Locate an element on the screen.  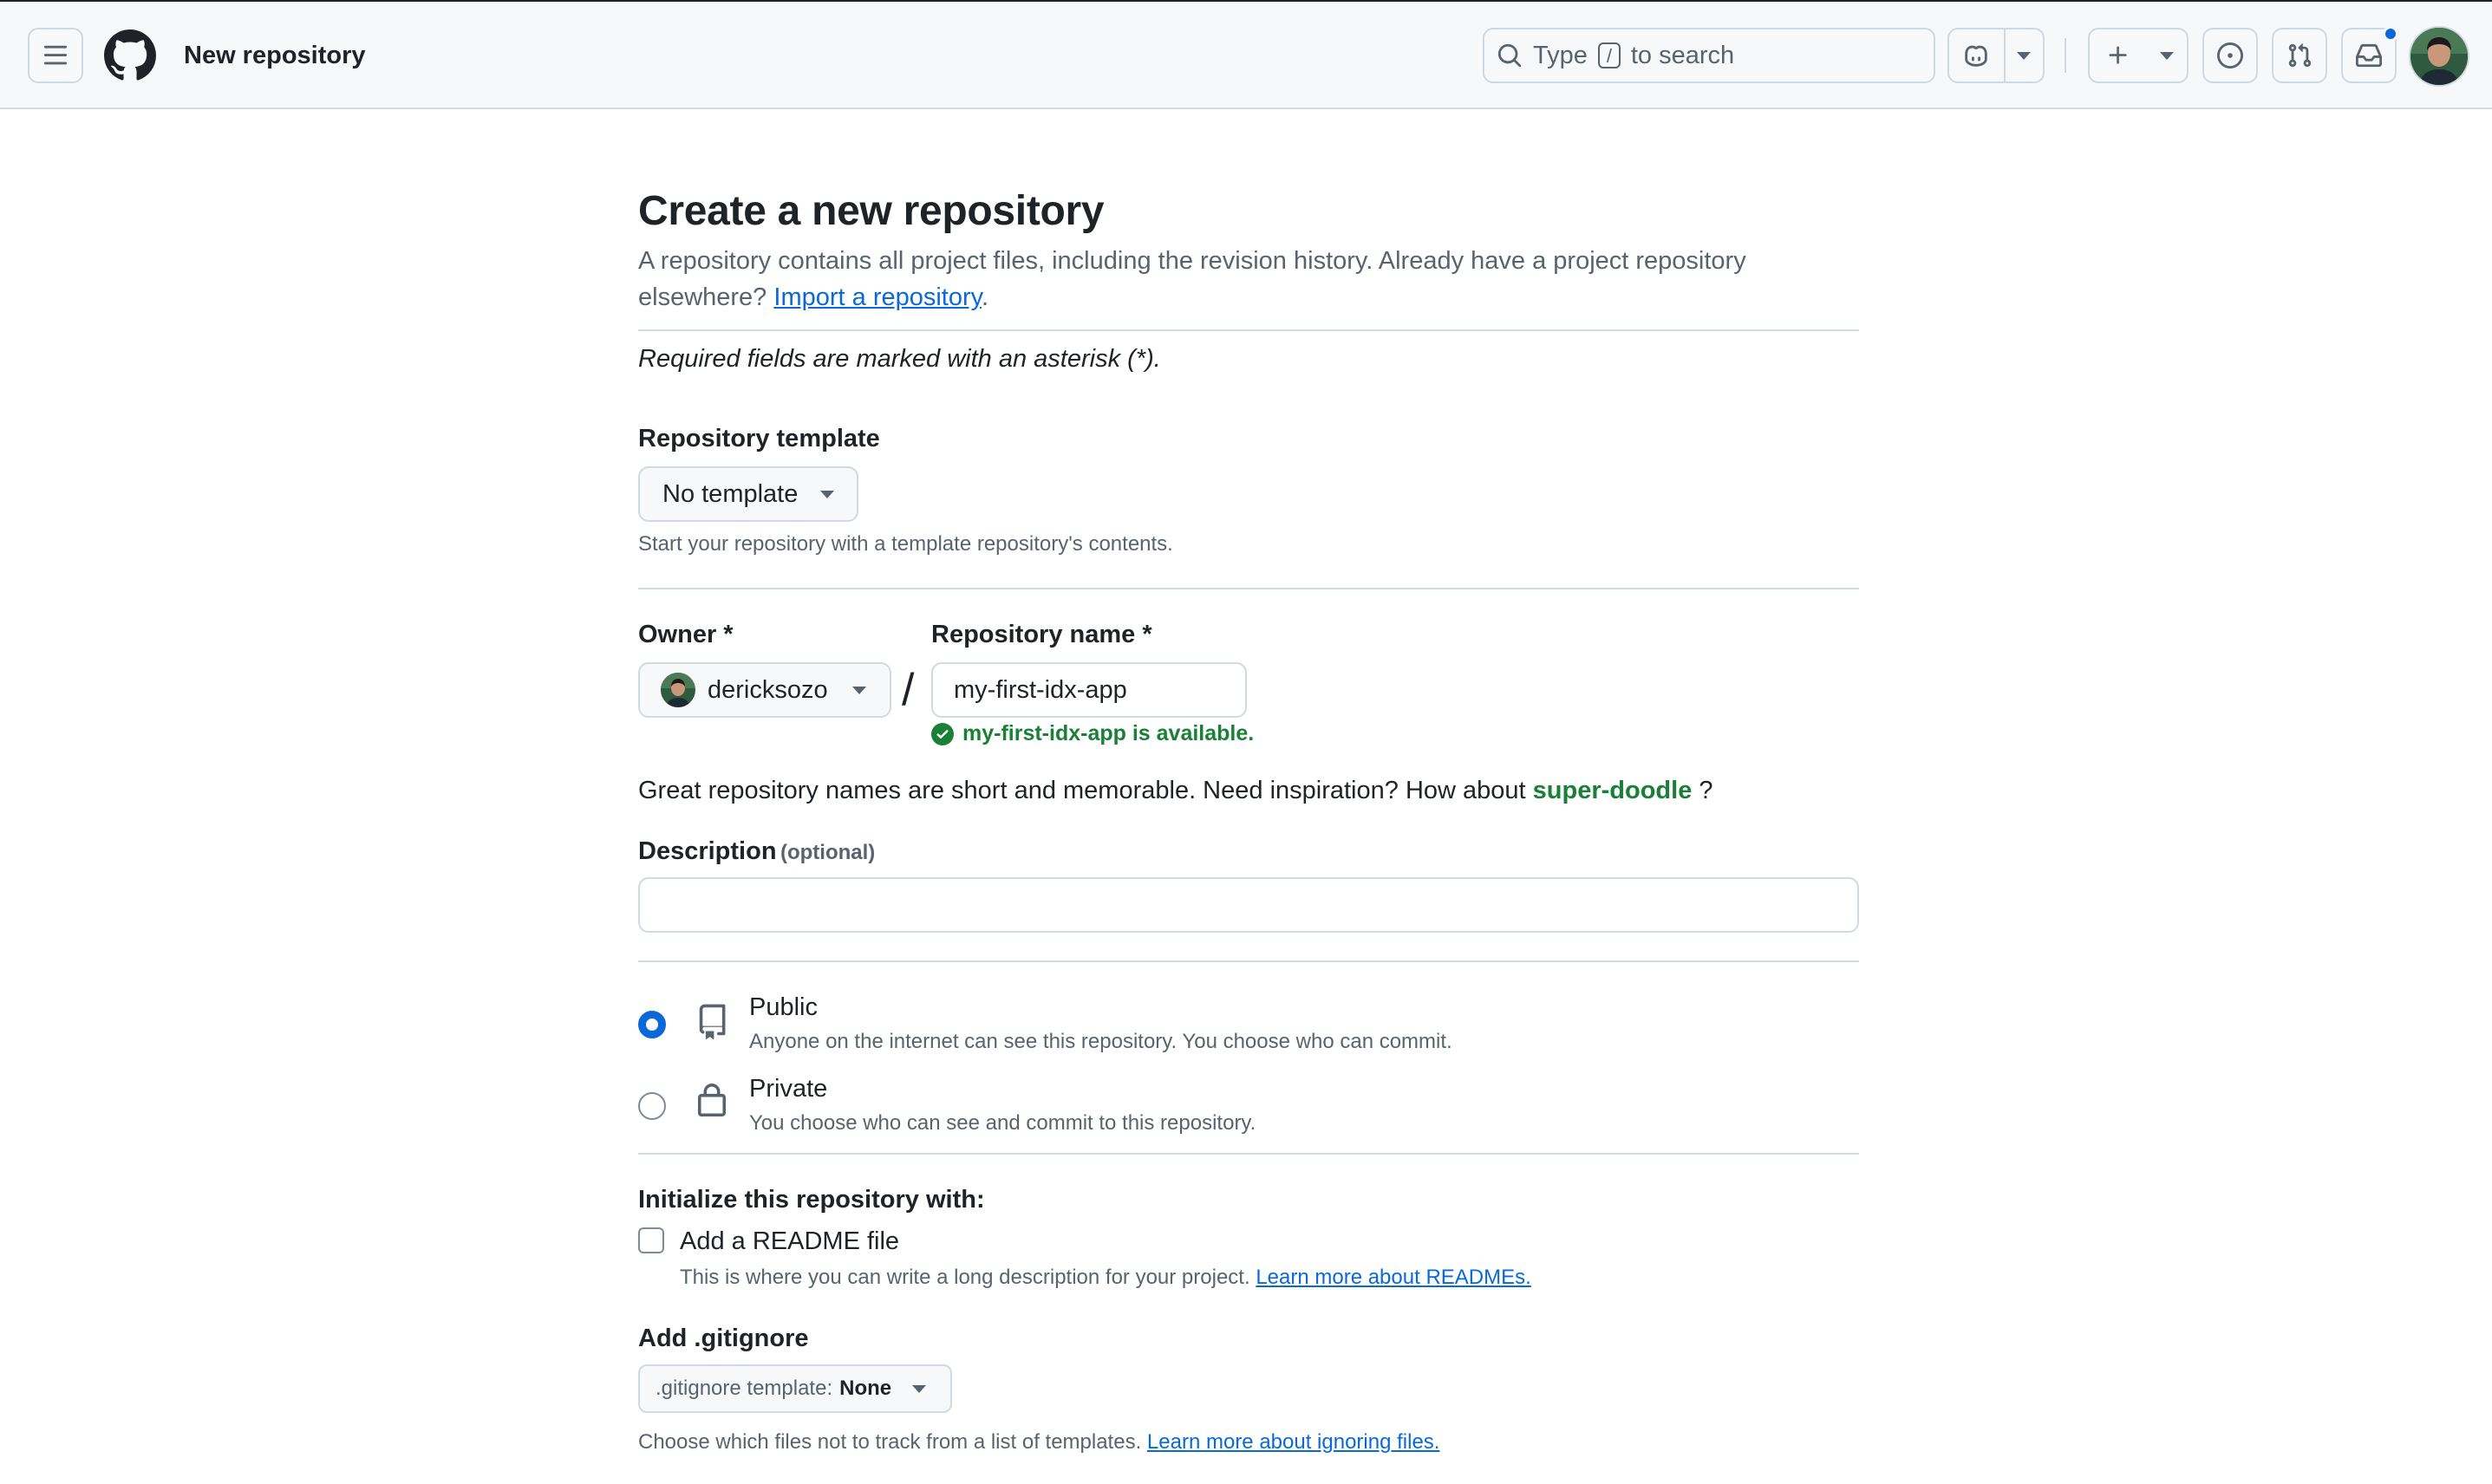
copilot-button-group is located at coordinates (1996, 55).